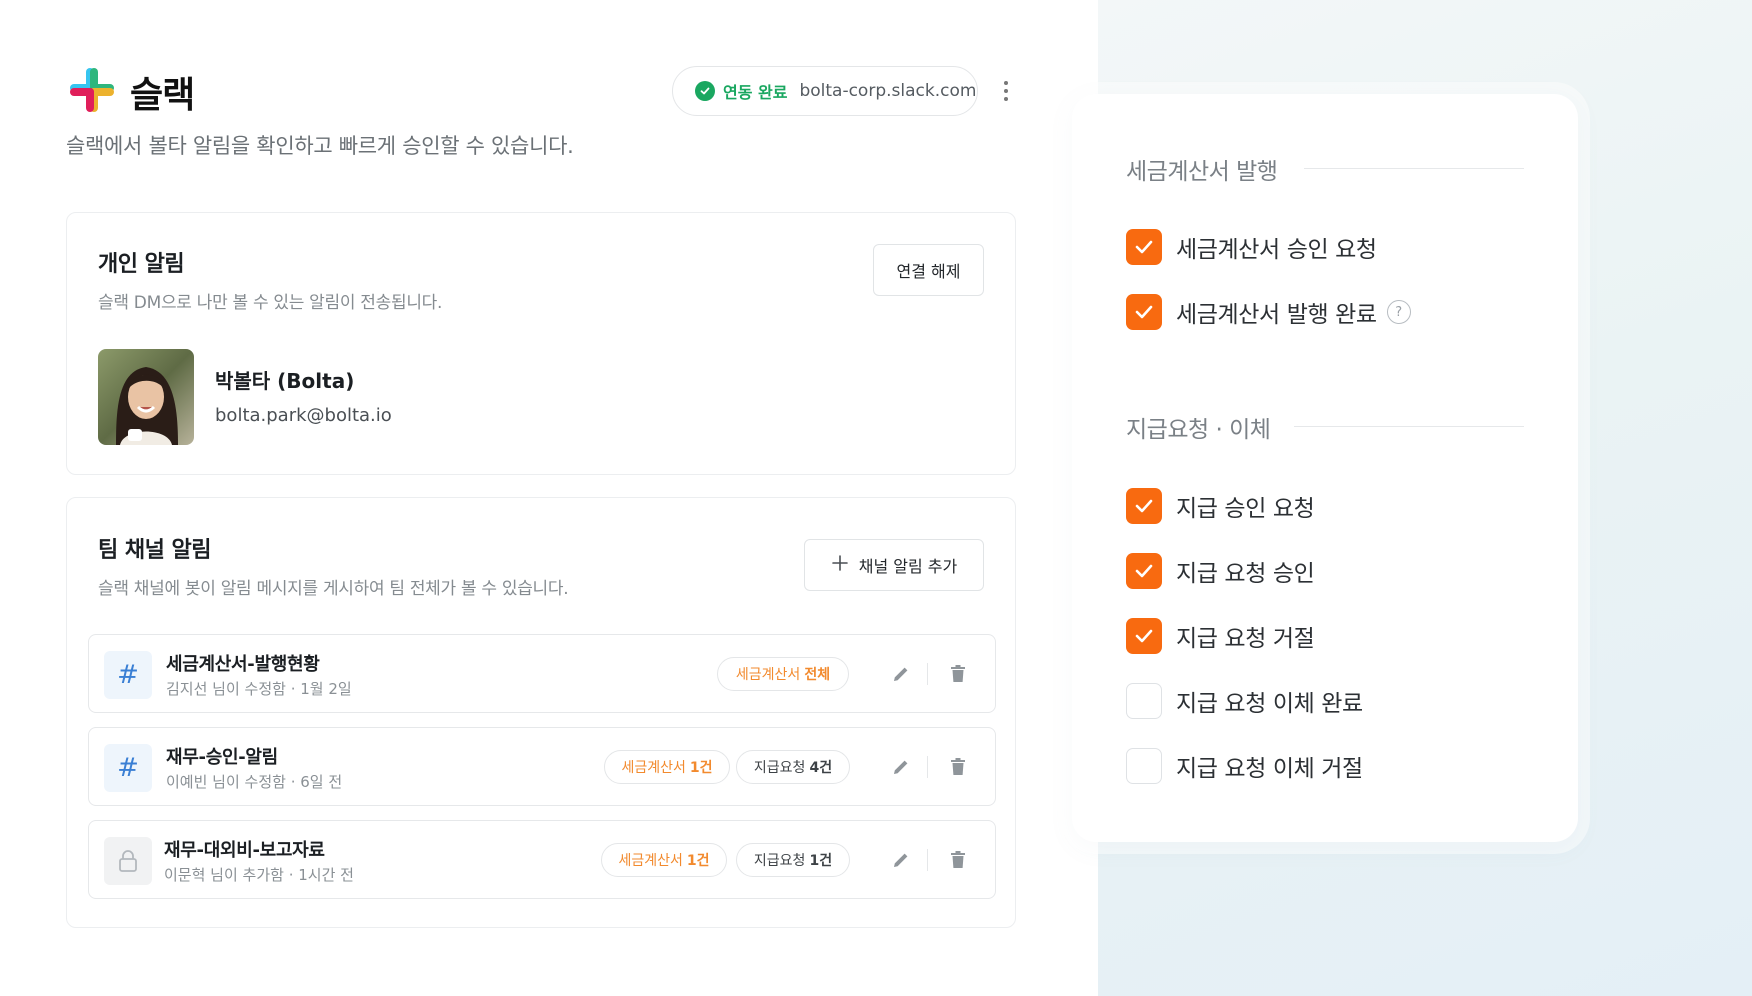 The image size is (1752, 996). Describe the element at coordinates (793, 860) in the screenshot. I see `tag-payment-request: 지급요청 1건` at that location.